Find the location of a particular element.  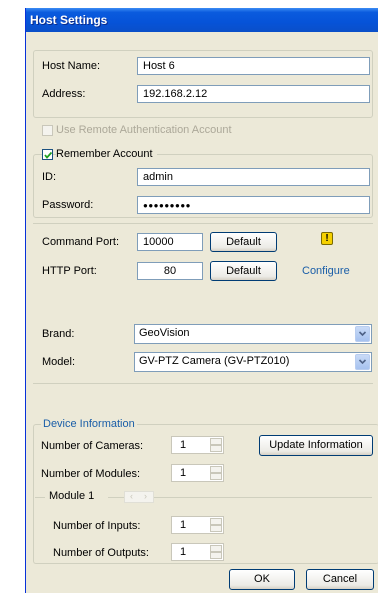

warning-icon: ! is located at coordinates (327, 238).